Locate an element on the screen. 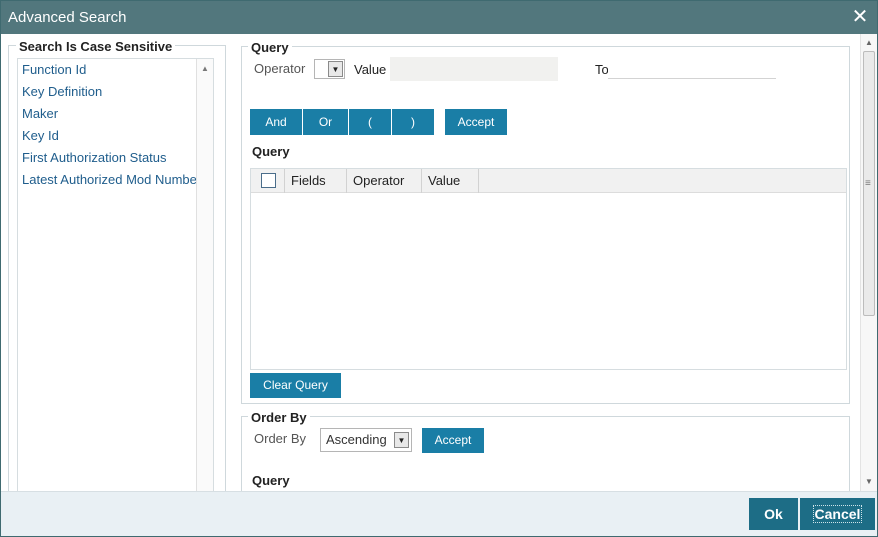 The width and height of the screenshot is (878, 537). order-by-select-value: Ascending is located at coordinates (356, 439).